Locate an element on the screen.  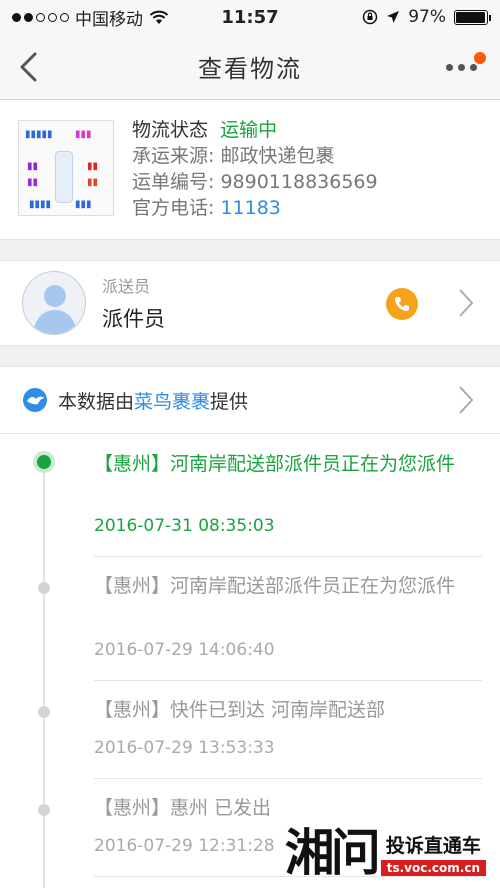
chevron-left-icon is located at coordinates (28, 67).